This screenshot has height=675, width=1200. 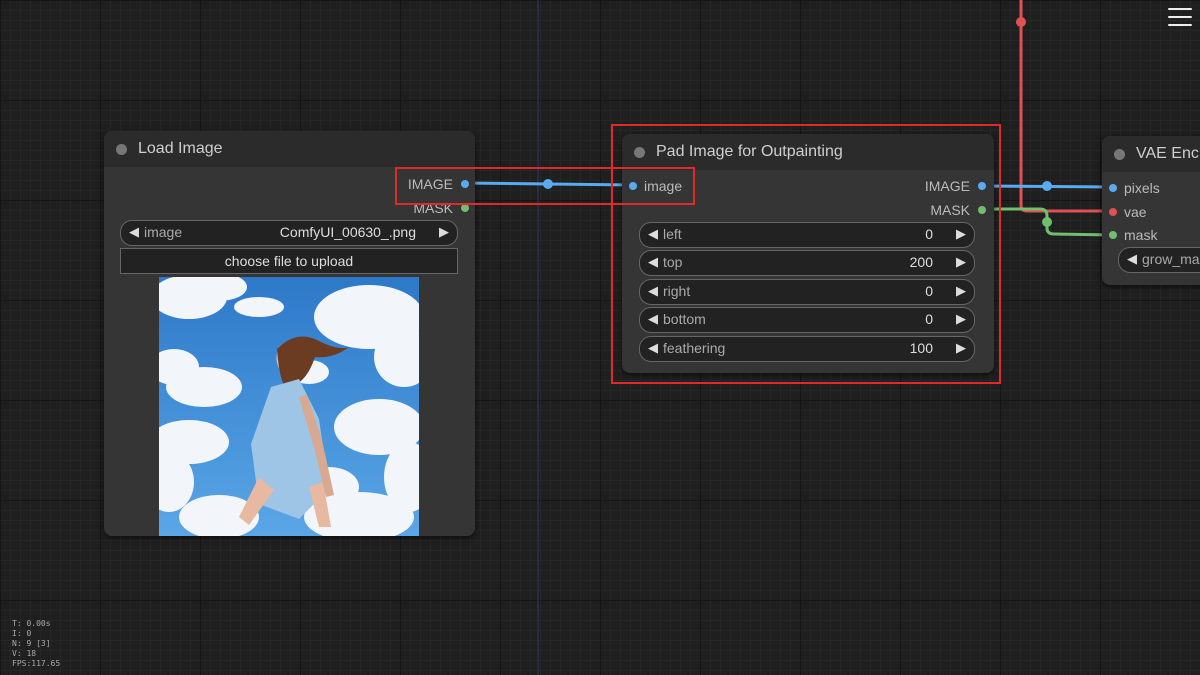 What do you see at coordinates (444, 232) in the screenshot?
I see `arrow-right-icon: ▶` at bounding box center [444, 232].